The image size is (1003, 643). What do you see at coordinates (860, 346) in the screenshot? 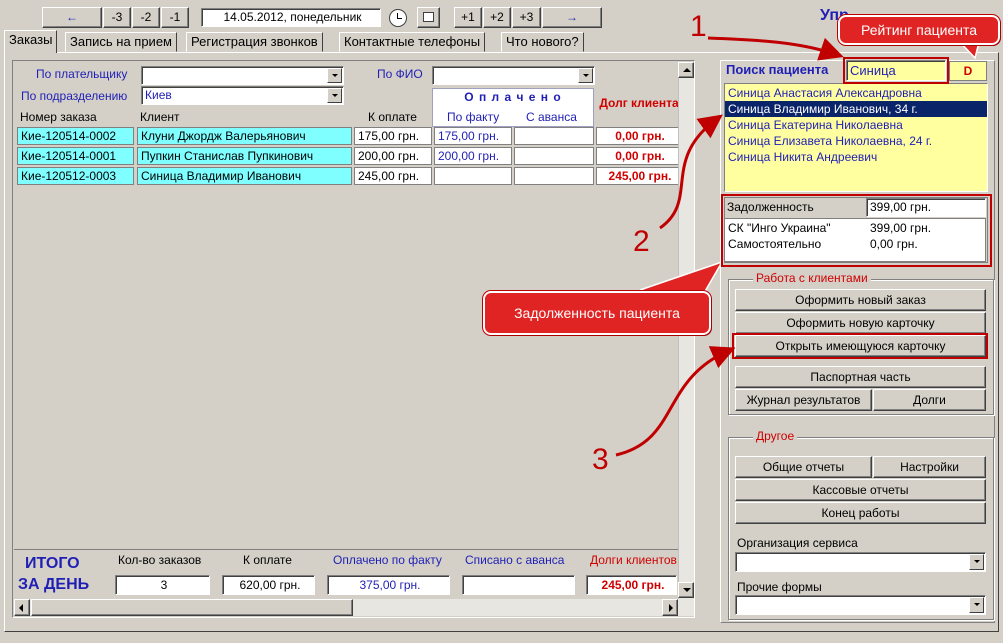
I see `open-card-highlight-frame` at bounding box center [860, 346].